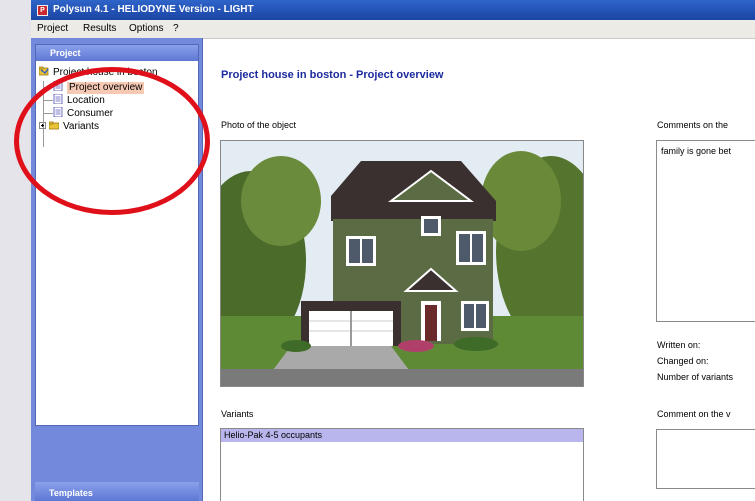 This screenshot has height=501, width=755. Describe the element at coordinates (705, 459) in the screenshot. I see `comment-on-variant-textarea` at that location.